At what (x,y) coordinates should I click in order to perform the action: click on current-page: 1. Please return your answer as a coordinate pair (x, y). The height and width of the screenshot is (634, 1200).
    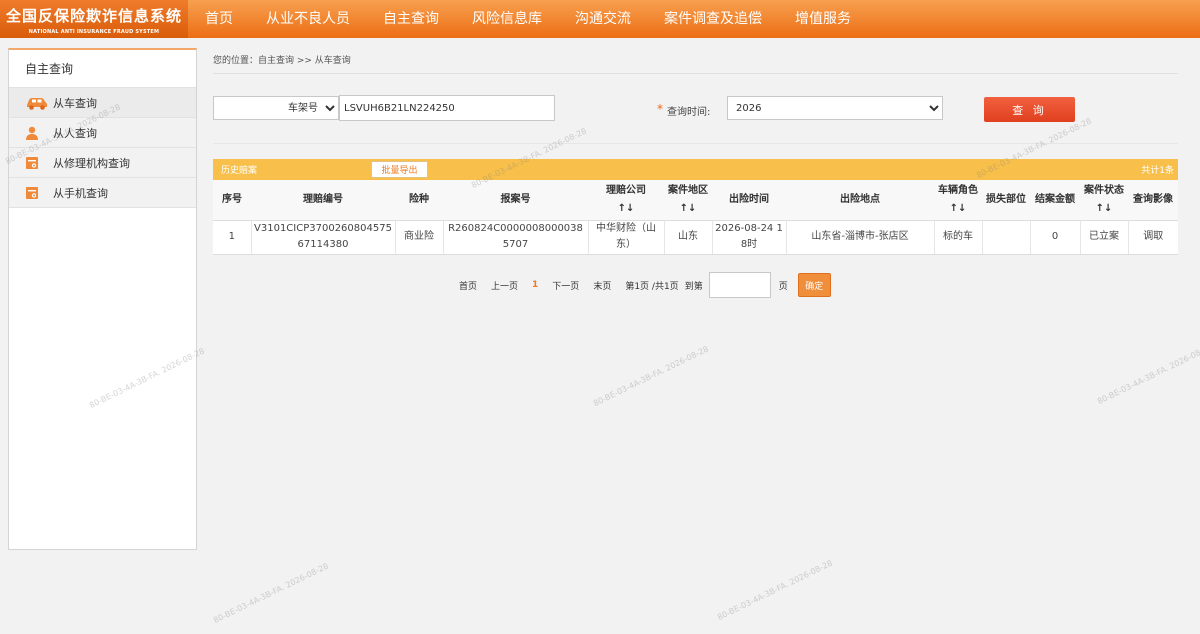
    Looking at the image, I should click on (535, 285).